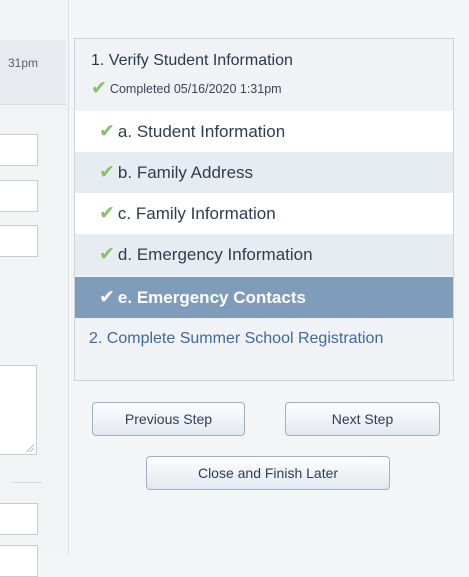 The width and height of the screenshot is (469, 577). I want to click on form-divider, so click(27, 482).